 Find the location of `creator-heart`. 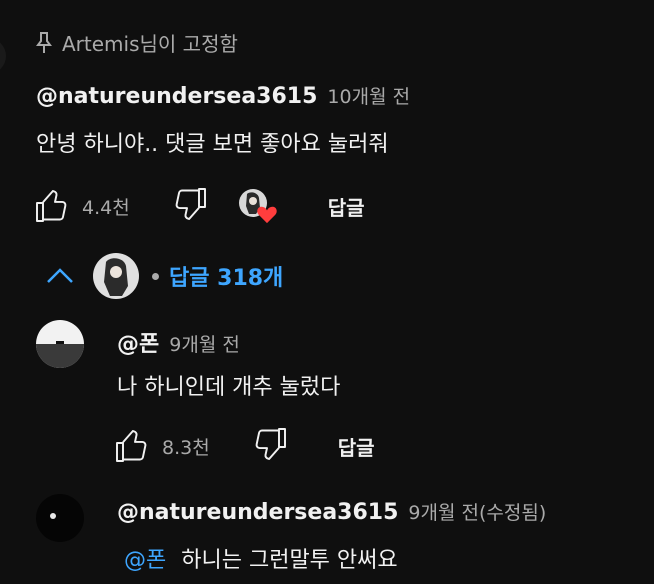

creator-heart is located at coordinates (259, 206).